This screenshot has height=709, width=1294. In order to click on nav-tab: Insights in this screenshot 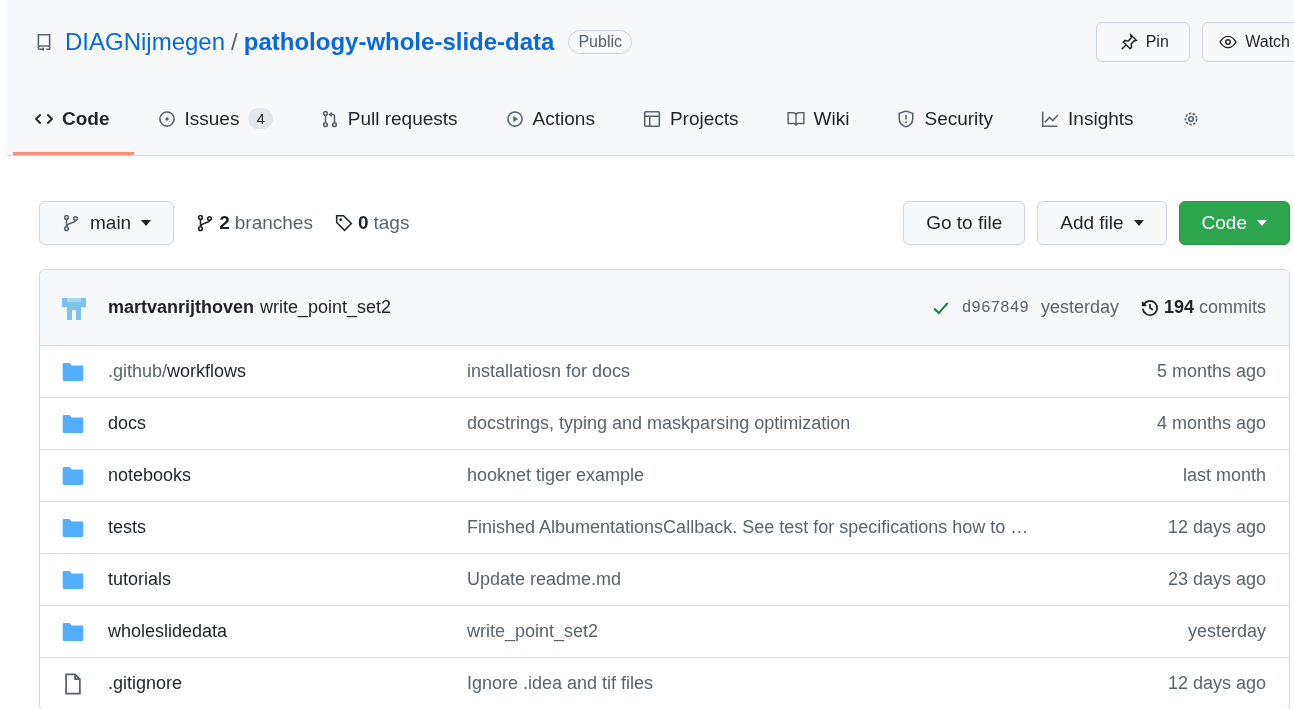, I will do `click(1087, 120)`.